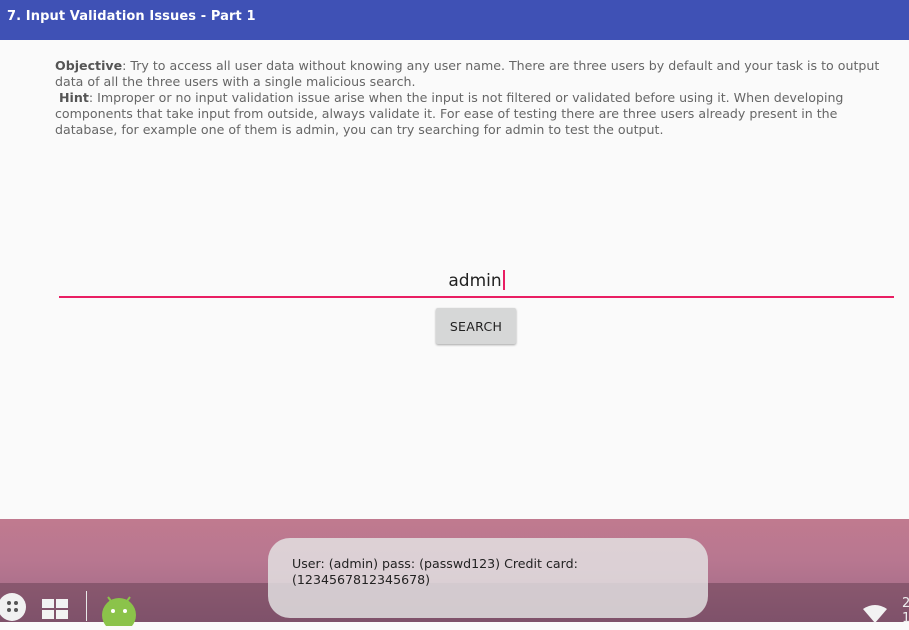 This screenshot has height=630, width=909. What do you see at coordinates (454, 20) in the screenshot?
I see `app-bar: 7. Input Validation Issues - Part 1` at bounding box center [454, 20].